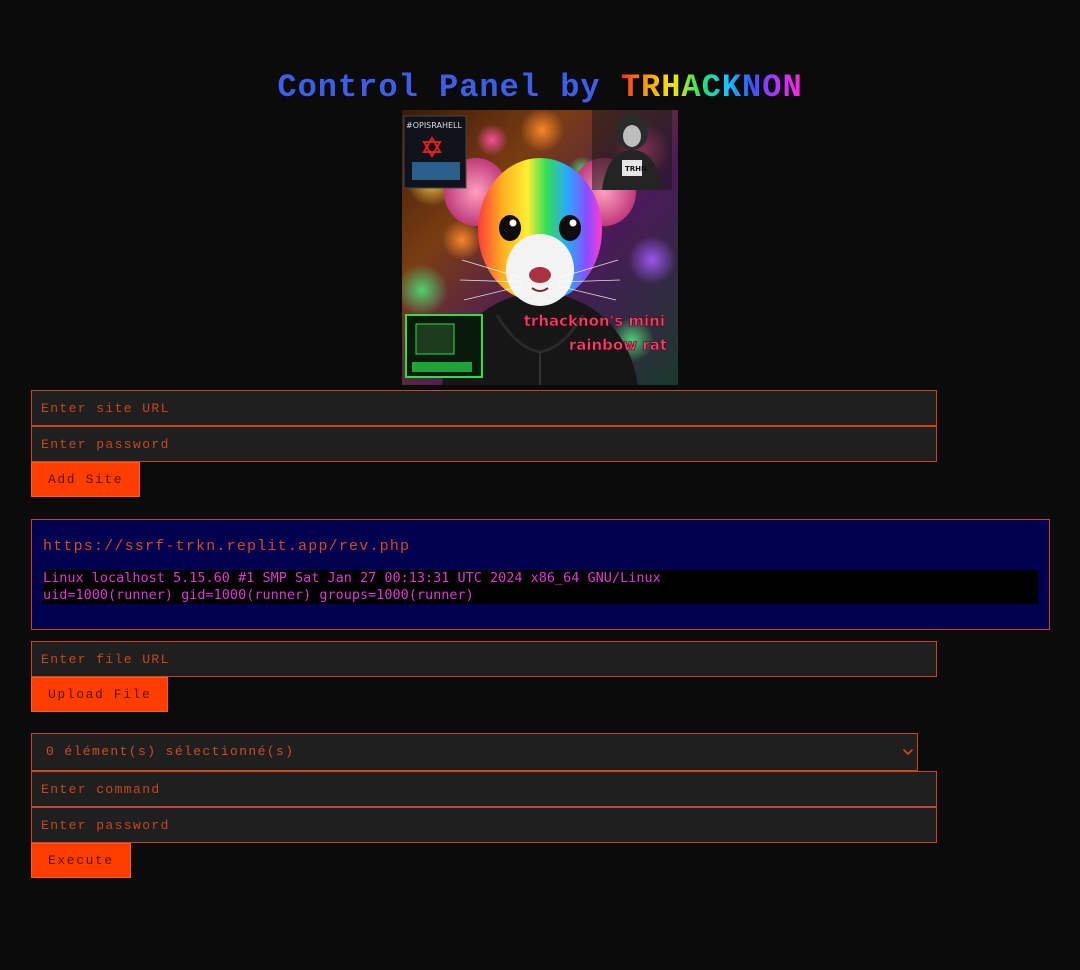 The image size is (1080, 970). Describe the element at coordinates (484, 825) in the screenshot. I see `command-password-input` at that location.